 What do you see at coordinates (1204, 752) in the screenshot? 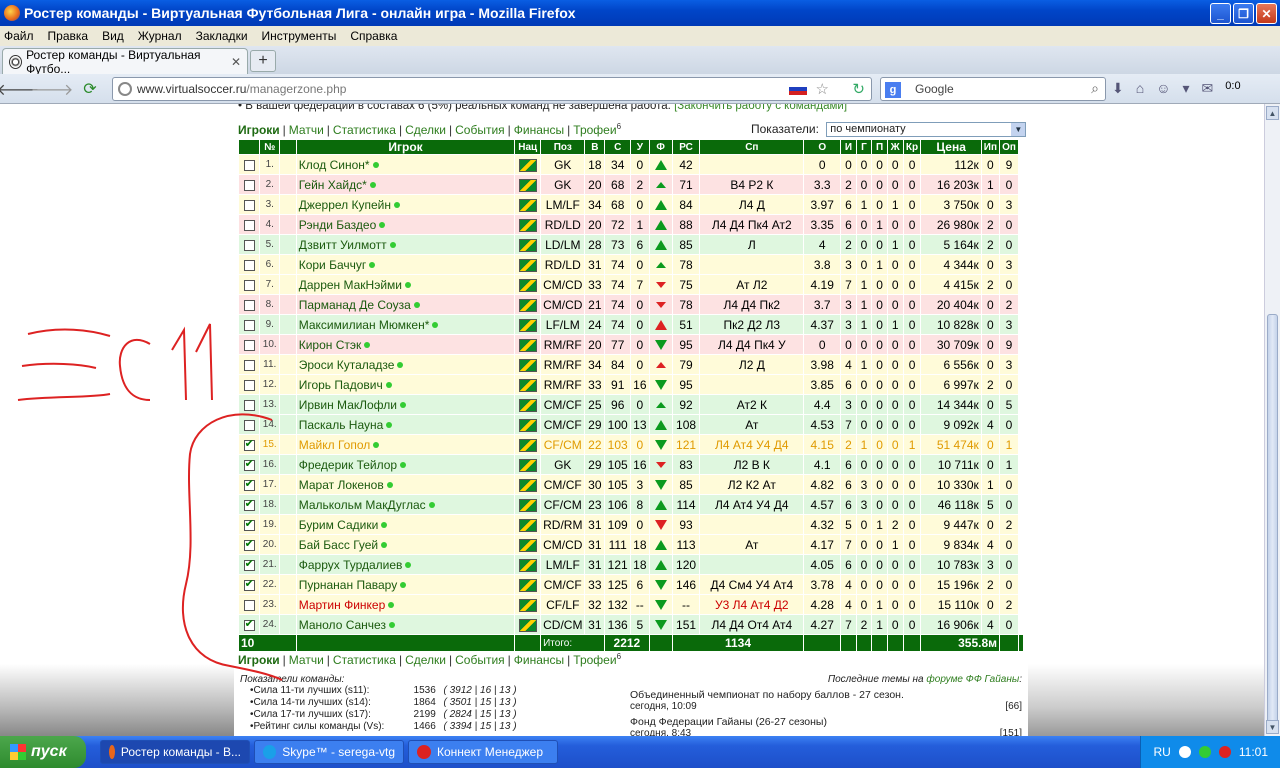
I see `shield-icon` at bounding box center [1204, 752].